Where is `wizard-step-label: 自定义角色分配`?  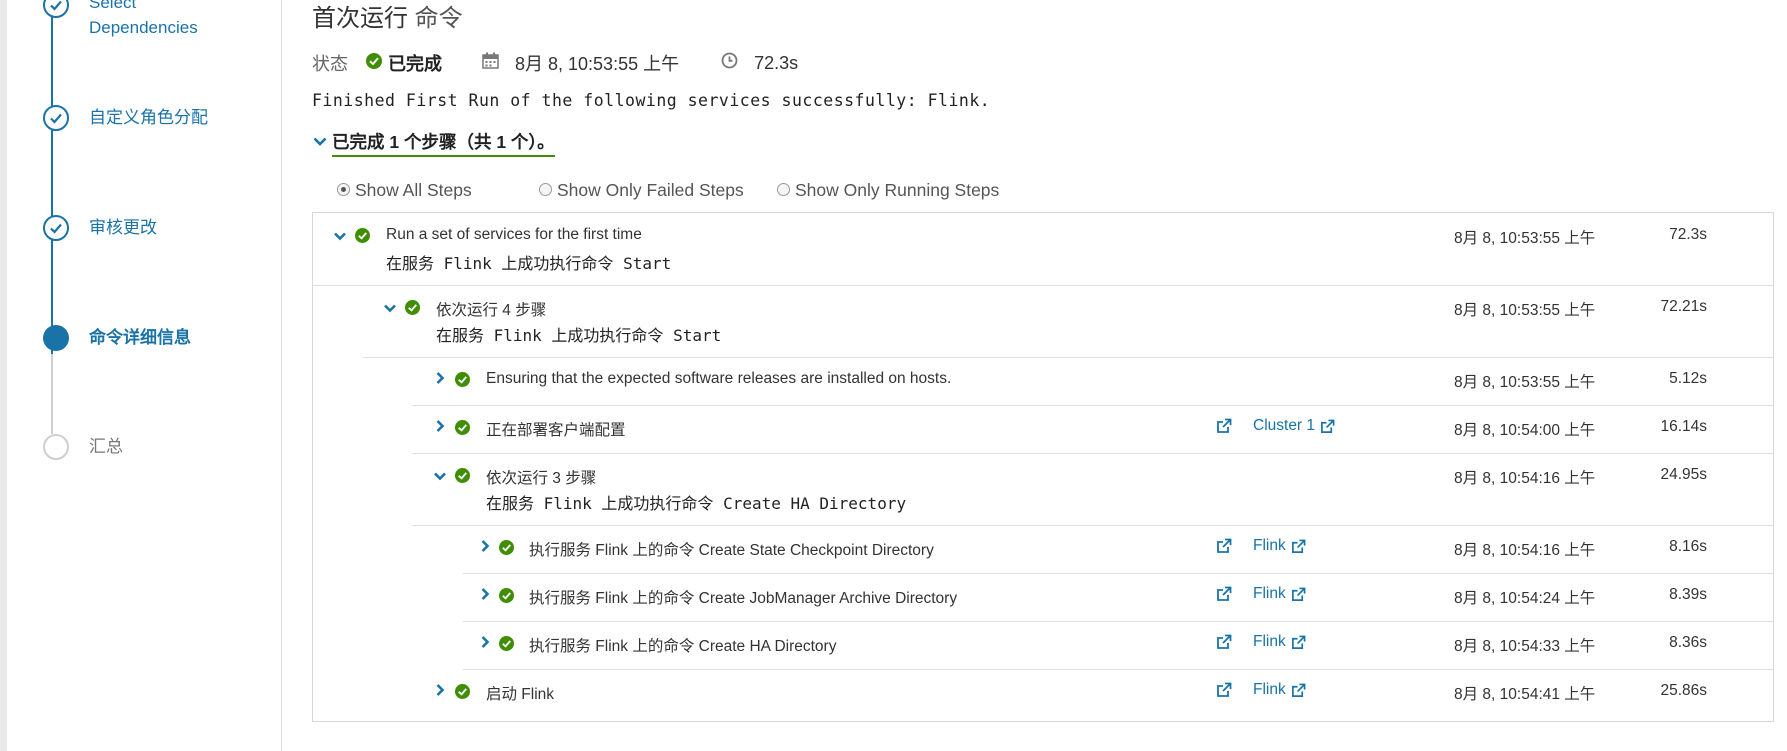
wizard-step-label: 自定义角色分配 is located at coordinates (148, 117).